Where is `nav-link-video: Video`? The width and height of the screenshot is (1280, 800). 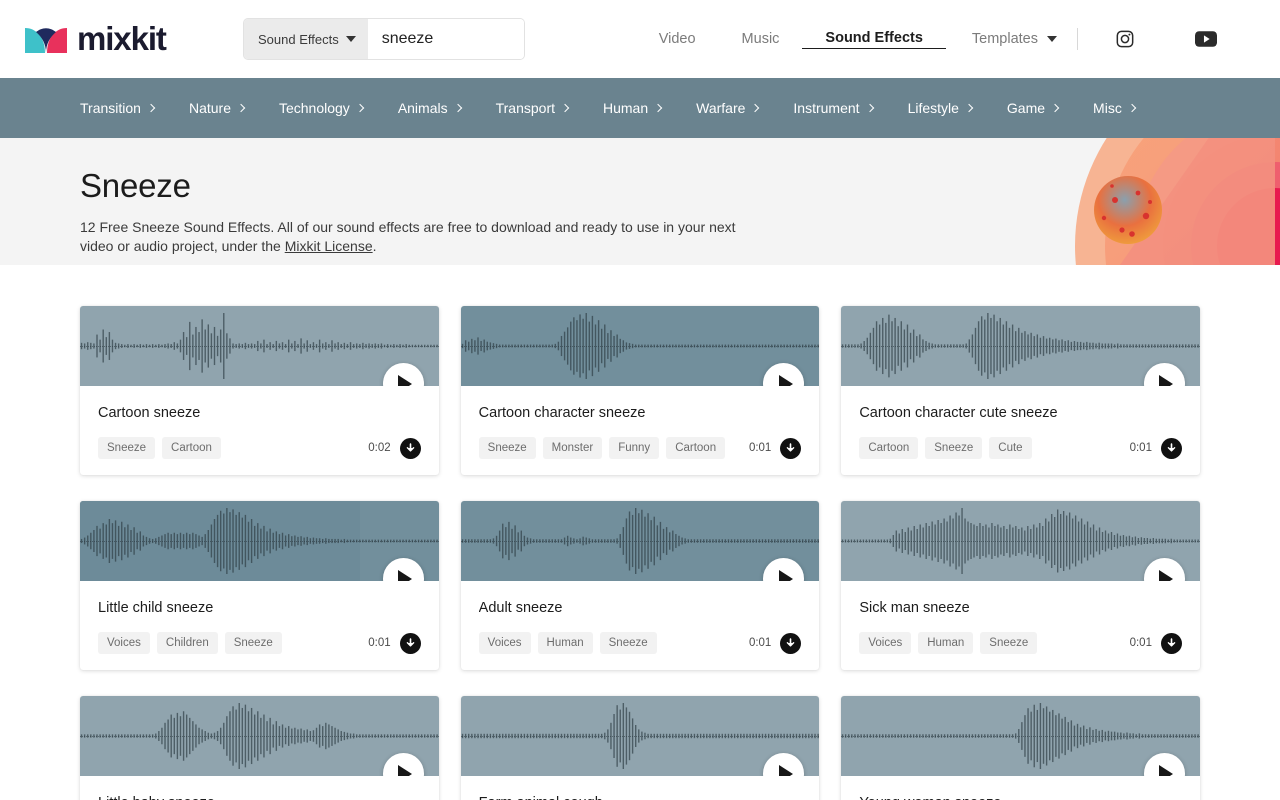 nav-link-video: Video is located at coordinates (677, 39).